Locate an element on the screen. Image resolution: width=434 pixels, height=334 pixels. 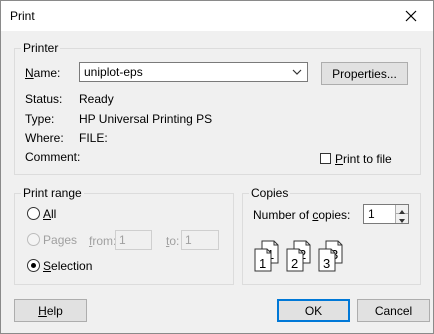
title-bar: Print is located at coordinates (217, 16).